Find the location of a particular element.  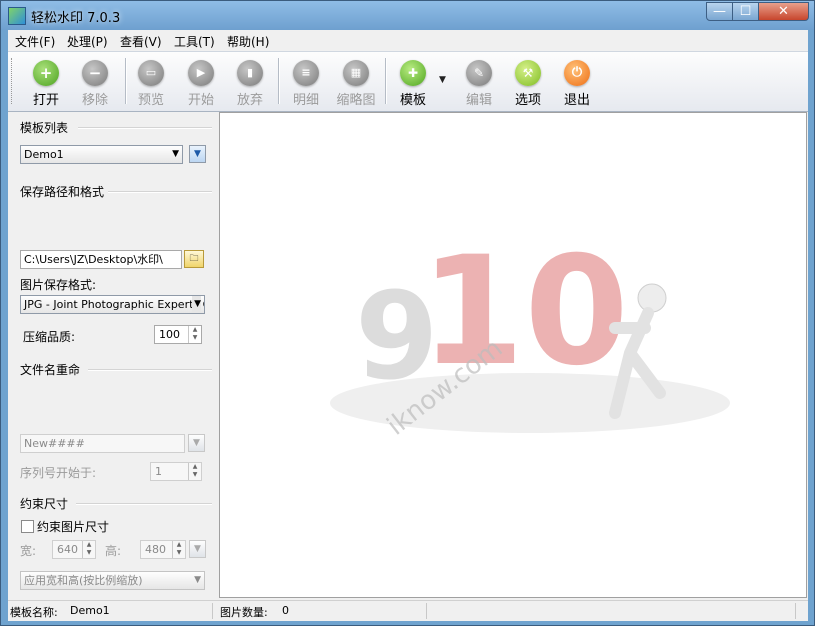

stop-icon: ▮ is located at coordinates (250, 73).